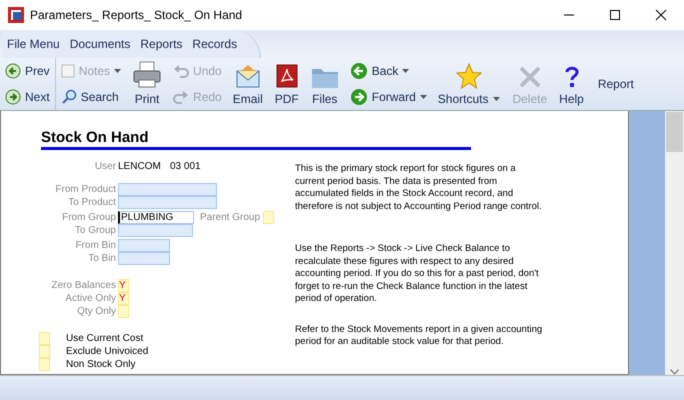 The width and height of the screenshot is (684, 400). What do you see at coordinates (674, 132) in the screenshot?
I see `scroll-thumb` at bounding box center [674, 132].